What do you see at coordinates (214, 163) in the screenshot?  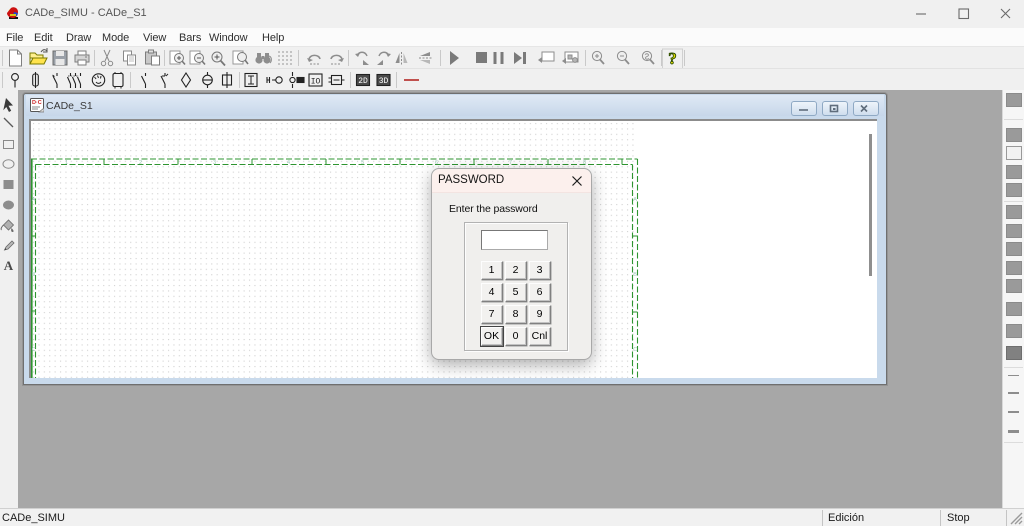 I see `svg-text: 3` at bounding box center [214, 163].